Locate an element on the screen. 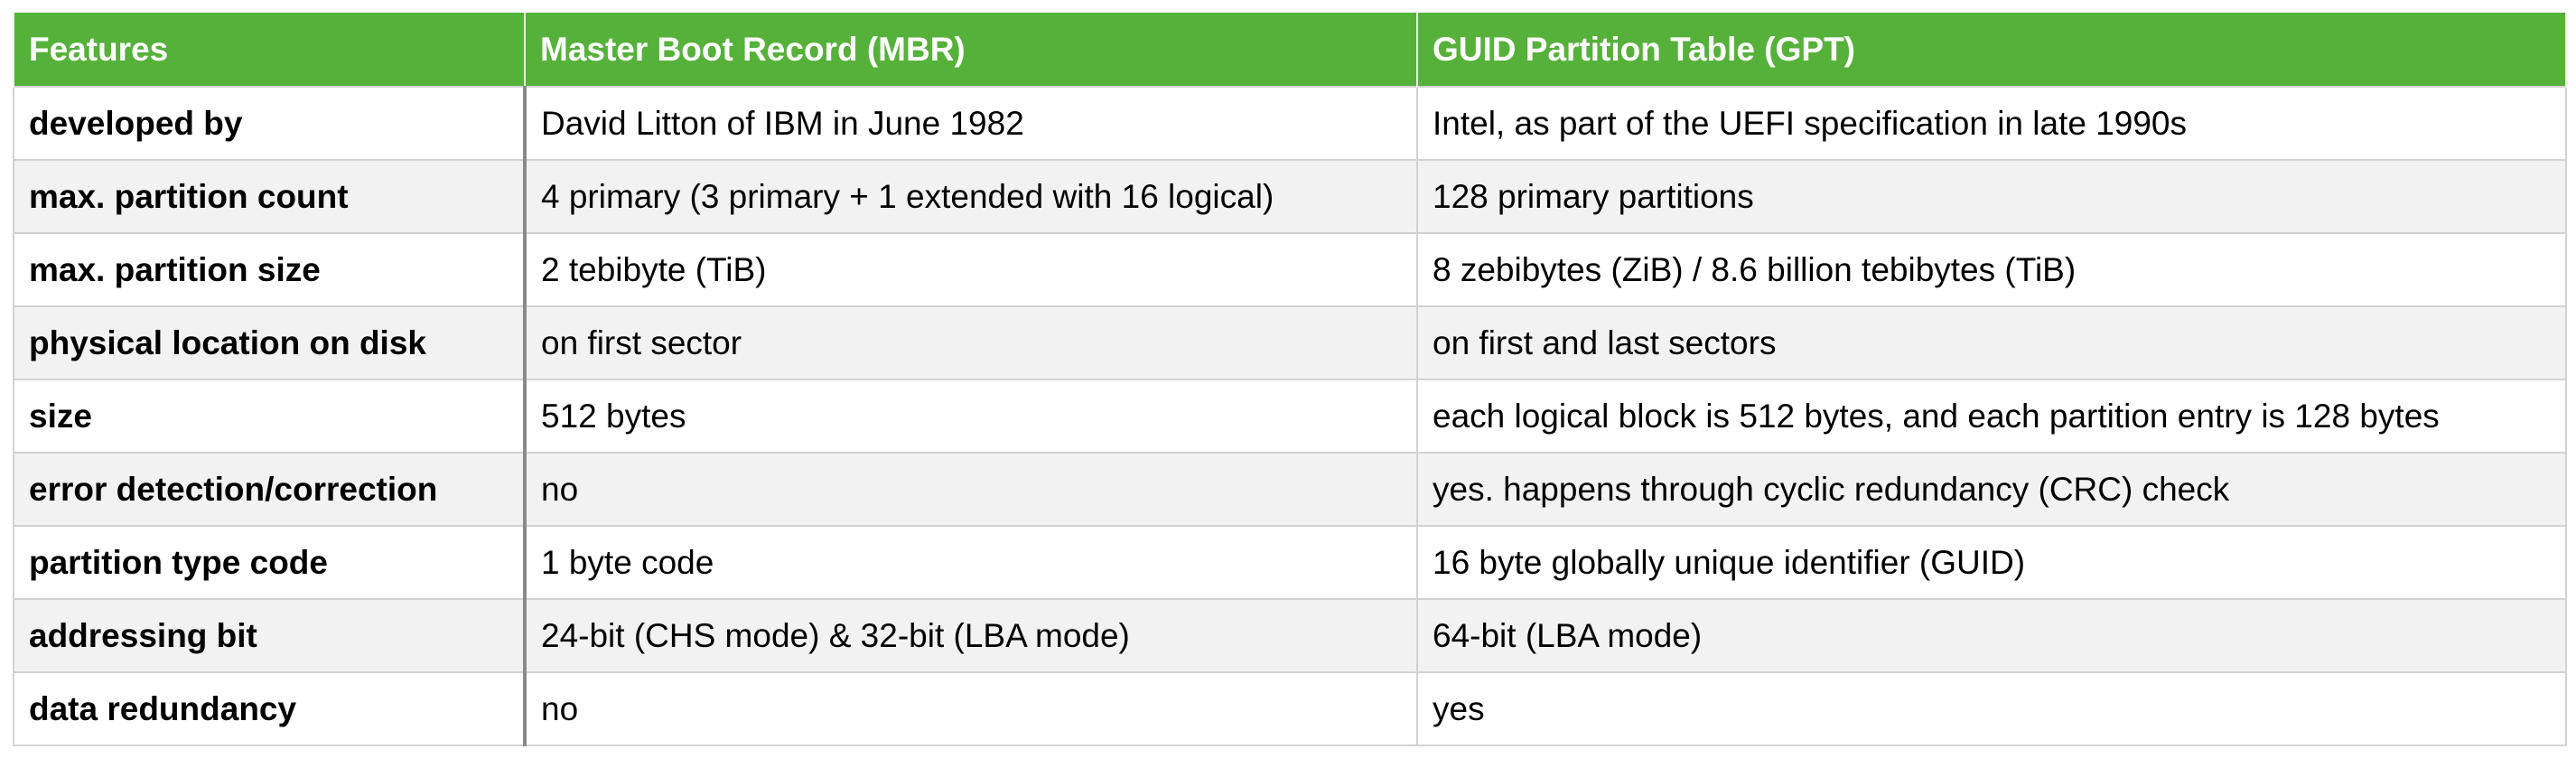  feature-cell: physical location on disk is located at coordinates (270, 342).